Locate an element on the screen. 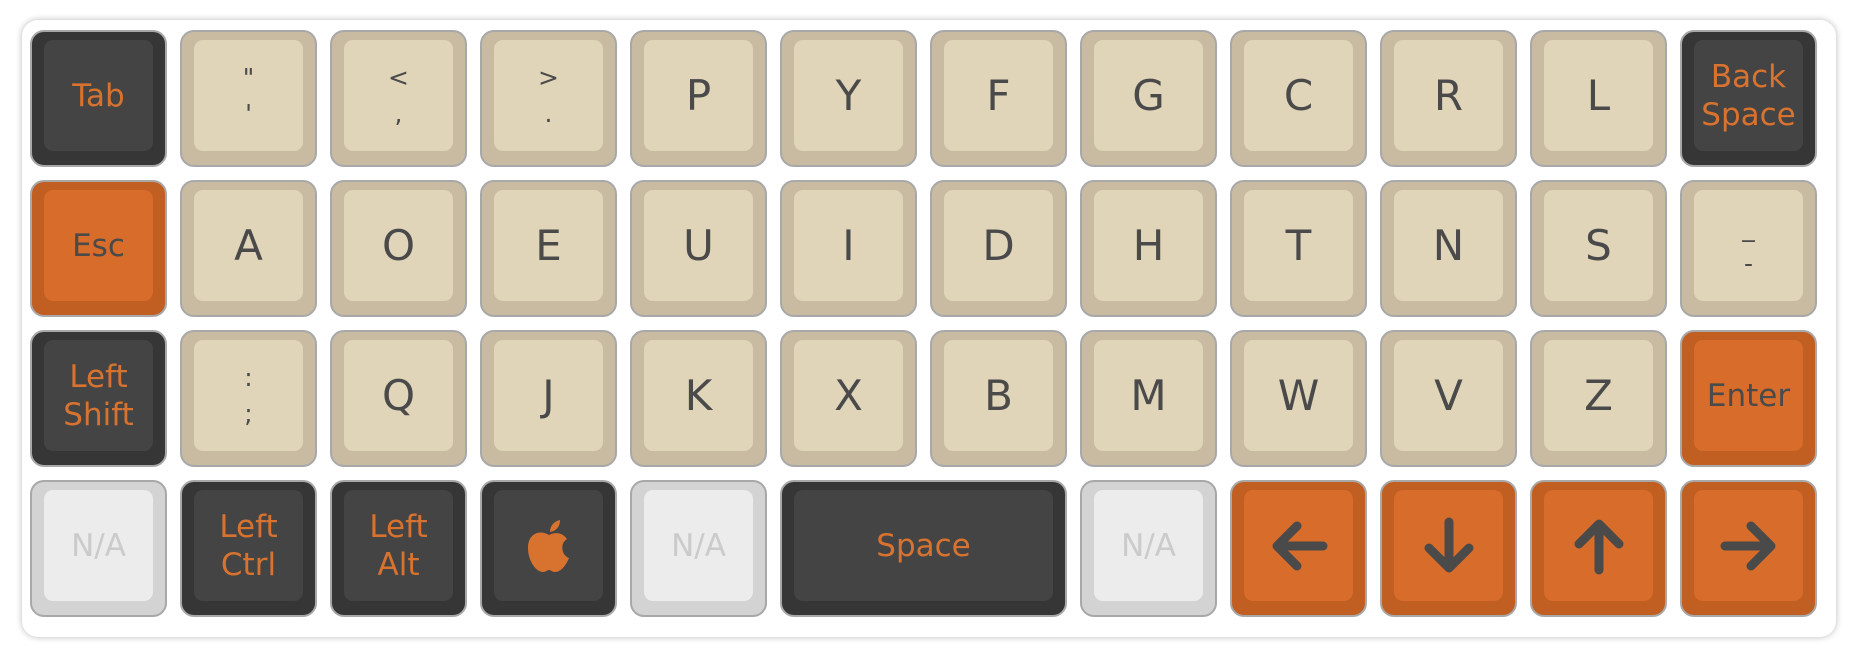  key-na-1: N/A is located at coordinates (98, 548).